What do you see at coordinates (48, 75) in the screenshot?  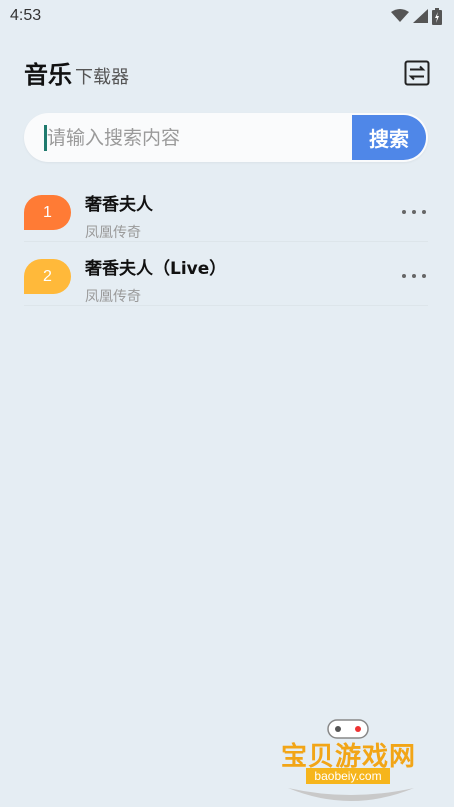 I see `app-title: 音乐` at bounding box center [48, 75].